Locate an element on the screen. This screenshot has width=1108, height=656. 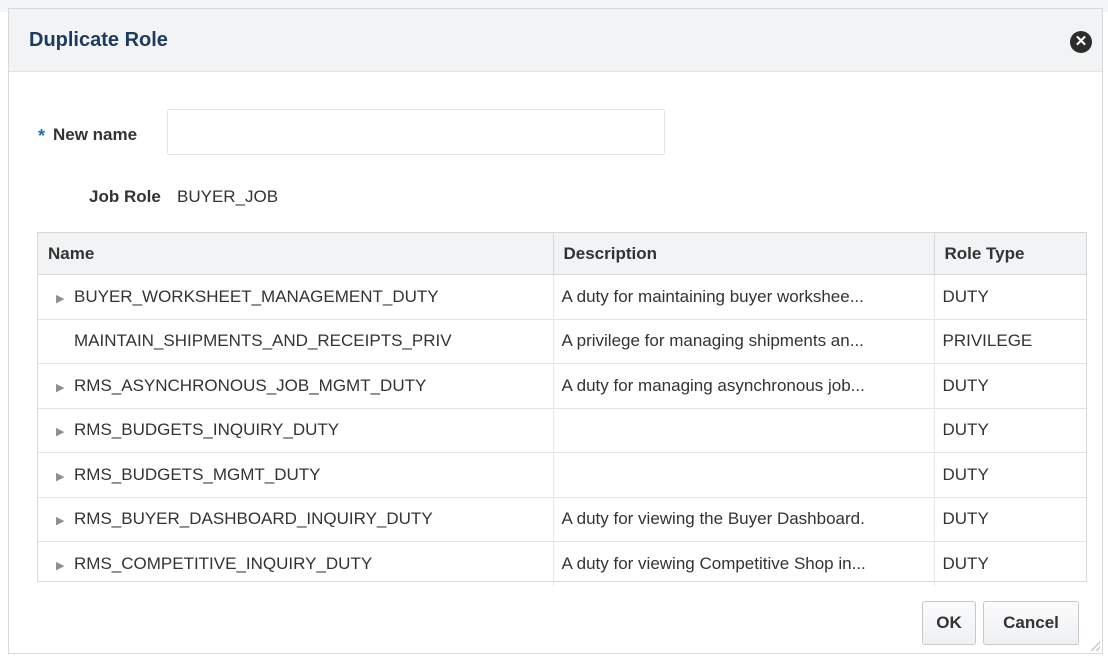
column-header-name: Name is located at coordinates (296, 254).